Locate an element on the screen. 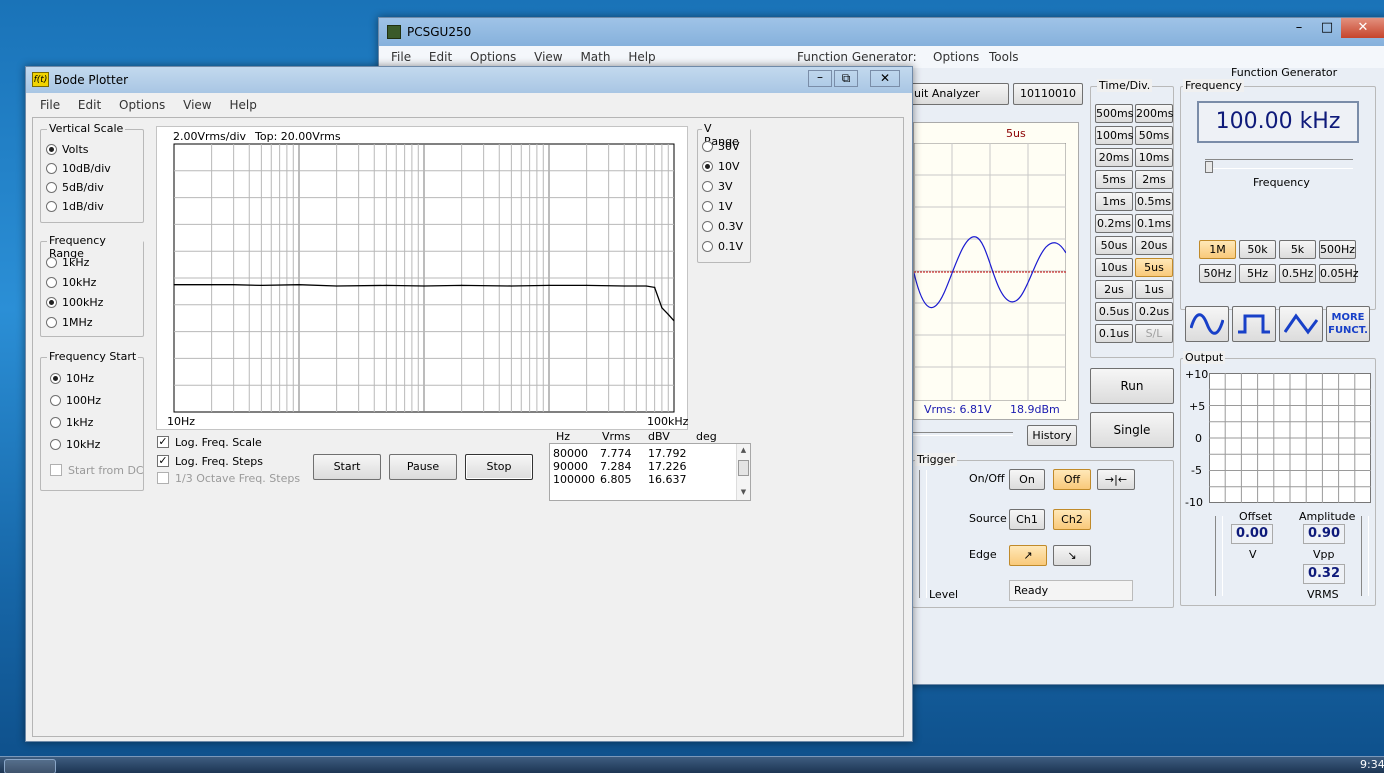  pause-button: Pause is located at coordinates (423, 467).